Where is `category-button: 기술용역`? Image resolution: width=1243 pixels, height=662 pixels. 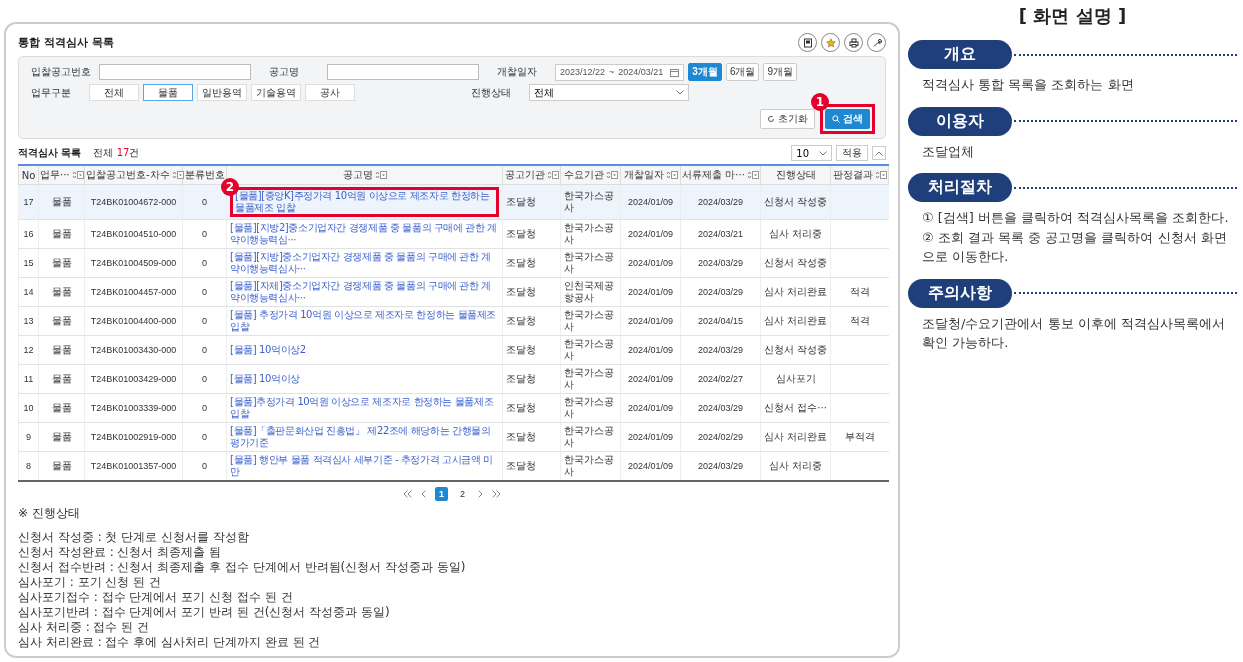
category-button: 기술용역 is located at coordinates (276, 93).